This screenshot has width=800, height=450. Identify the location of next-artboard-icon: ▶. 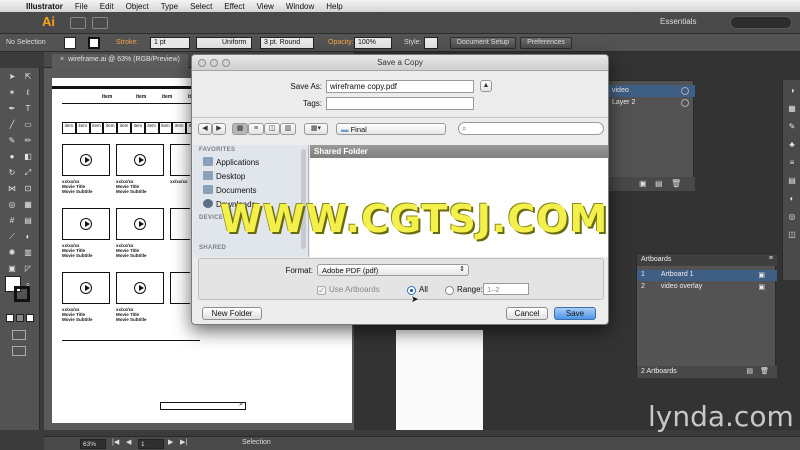
(170, 442).